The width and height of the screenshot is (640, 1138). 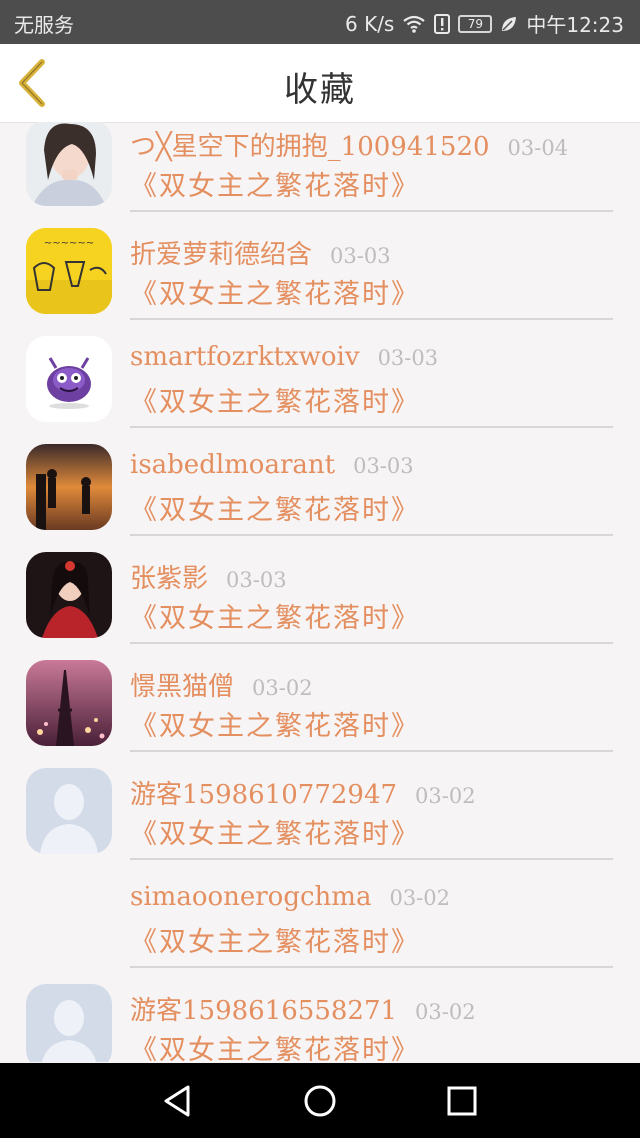 I want to click on user-name: isabedlmoarant, so click(x=233, y=465).